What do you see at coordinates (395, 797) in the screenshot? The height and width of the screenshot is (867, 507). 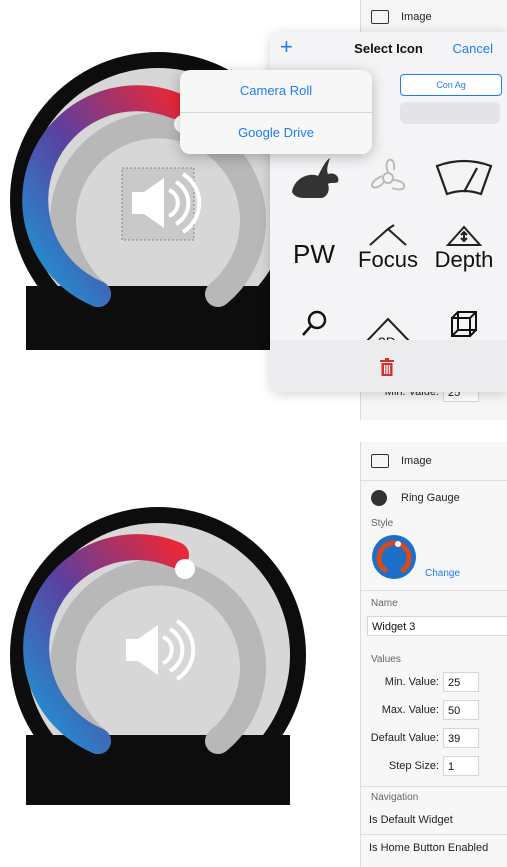 I see `navigation-label: Navigation` at bounding box center [395, 797].